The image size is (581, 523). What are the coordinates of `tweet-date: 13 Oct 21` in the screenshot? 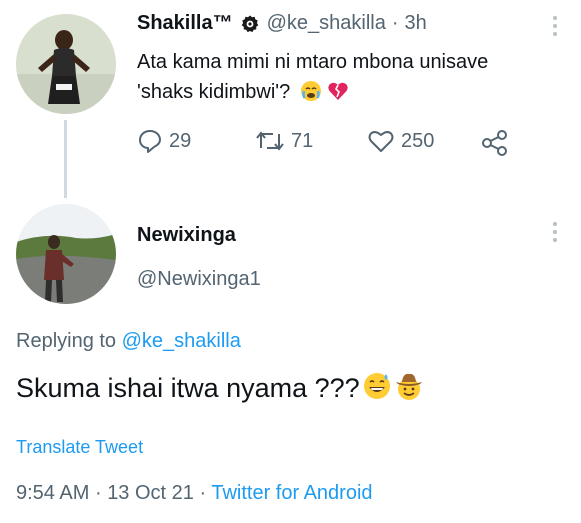 It's located at (150, 493).